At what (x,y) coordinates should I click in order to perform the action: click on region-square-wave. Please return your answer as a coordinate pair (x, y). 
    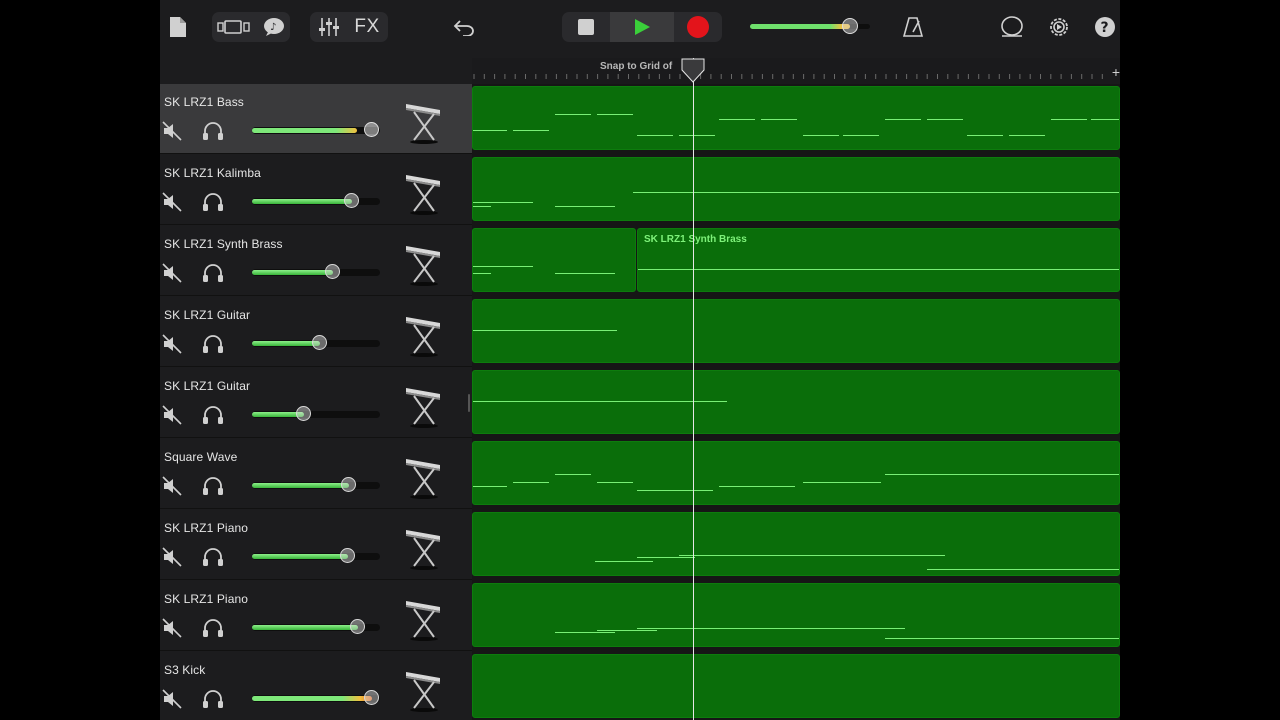
    Looking at the image, I should click on (796, 473).